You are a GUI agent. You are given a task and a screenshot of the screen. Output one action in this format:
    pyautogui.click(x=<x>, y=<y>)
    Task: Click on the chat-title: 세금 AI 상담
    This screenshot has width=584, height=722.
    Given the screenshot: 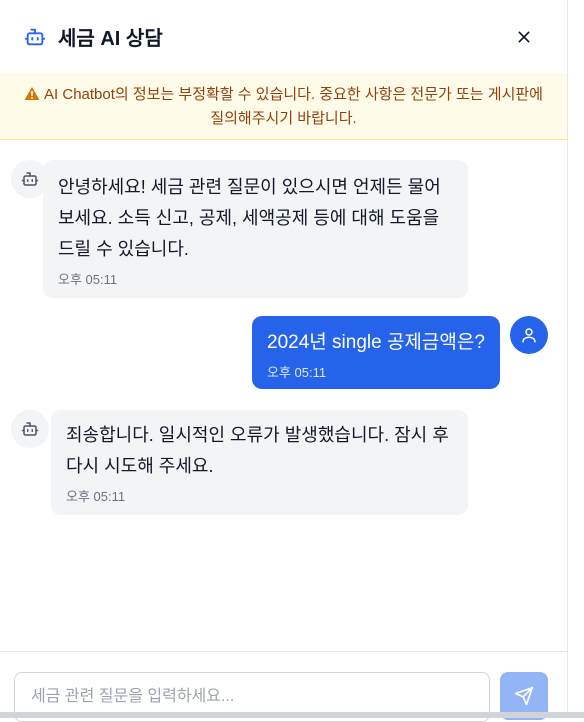 What is the action you would take?
    pyautogui.click(x=110, y=39)
    